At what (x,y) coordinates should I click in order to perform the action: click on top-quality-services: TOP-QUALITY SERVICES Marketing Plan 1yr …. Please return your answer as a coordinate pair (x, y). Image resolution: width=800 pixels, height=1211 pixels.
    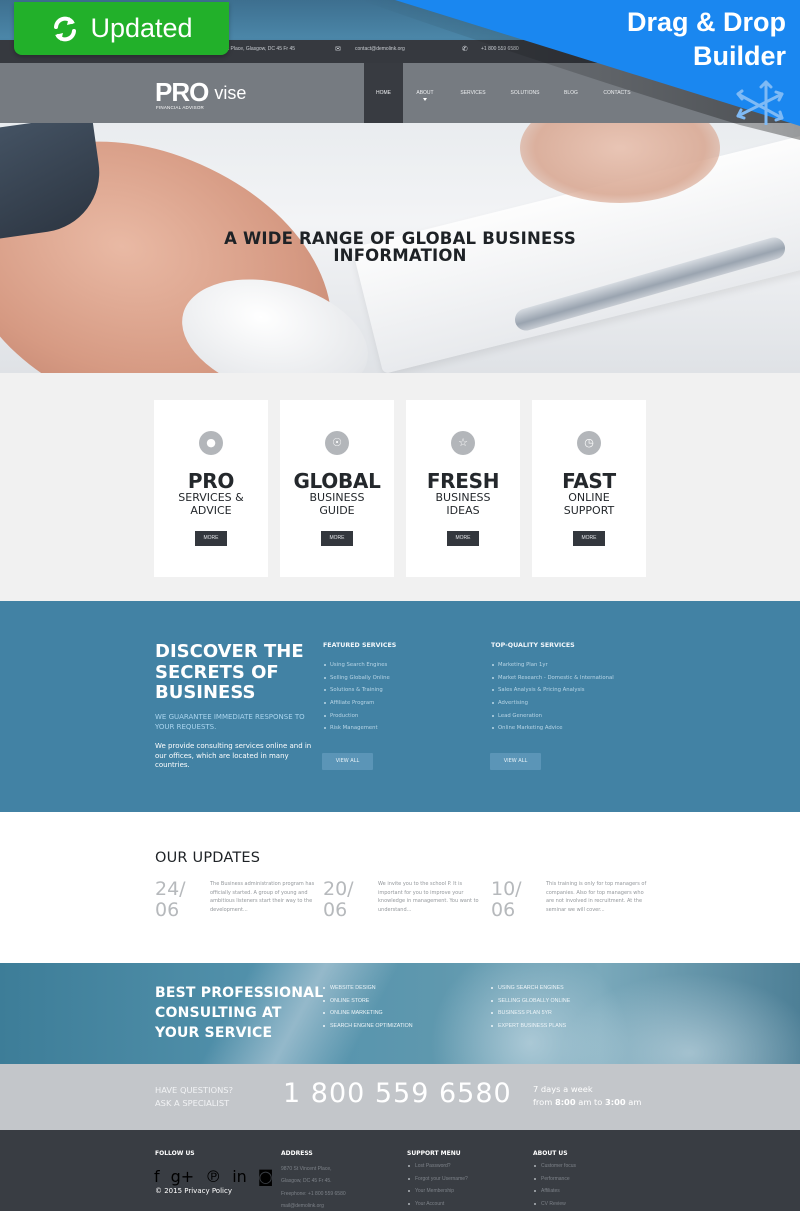
    Looking at the image, I should click on (552, 690).